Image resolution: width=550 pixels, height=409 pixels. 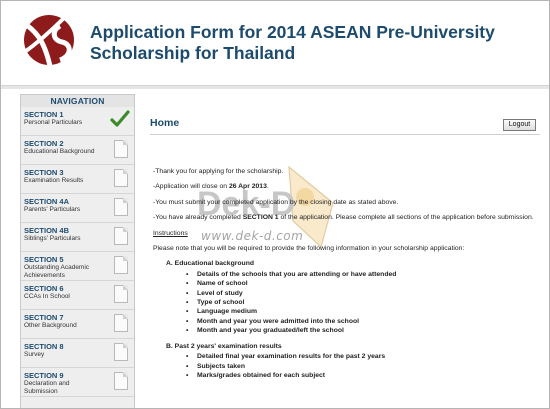 What do you see at coordinates (193, 53) in the screenshot?
I see `title-line-2: Scholarship for Thailand` at bounding box center [193, 53].